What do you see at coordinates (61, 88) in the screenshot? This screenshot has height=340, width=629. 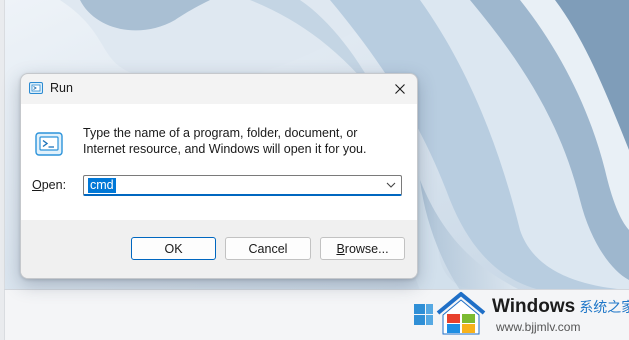 I see `dialog-title: Run` at bounding box center [61, 88].